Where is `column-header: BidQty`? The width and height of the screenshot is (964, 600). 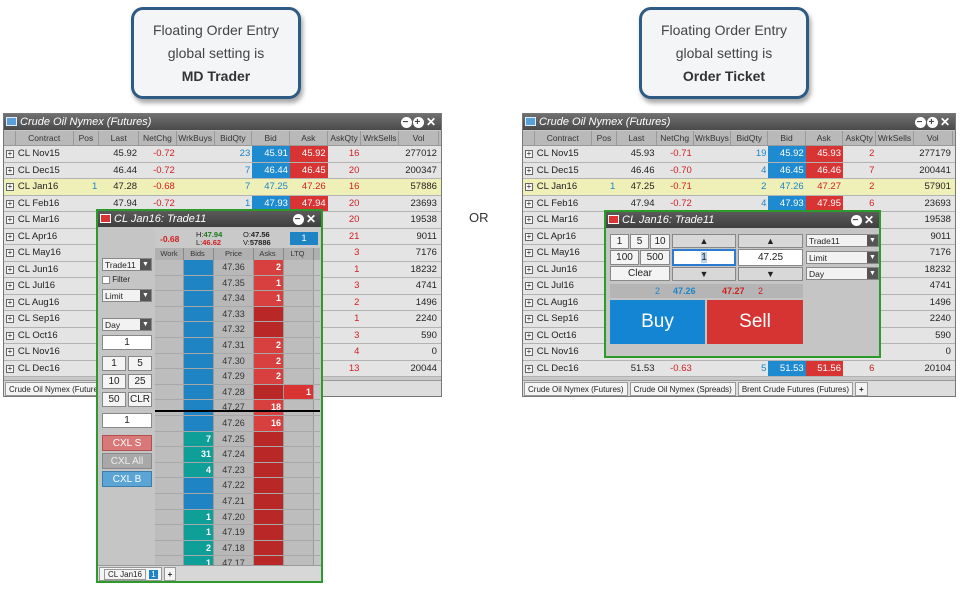
column-header: BidQty is located at coordinates (234, 138).